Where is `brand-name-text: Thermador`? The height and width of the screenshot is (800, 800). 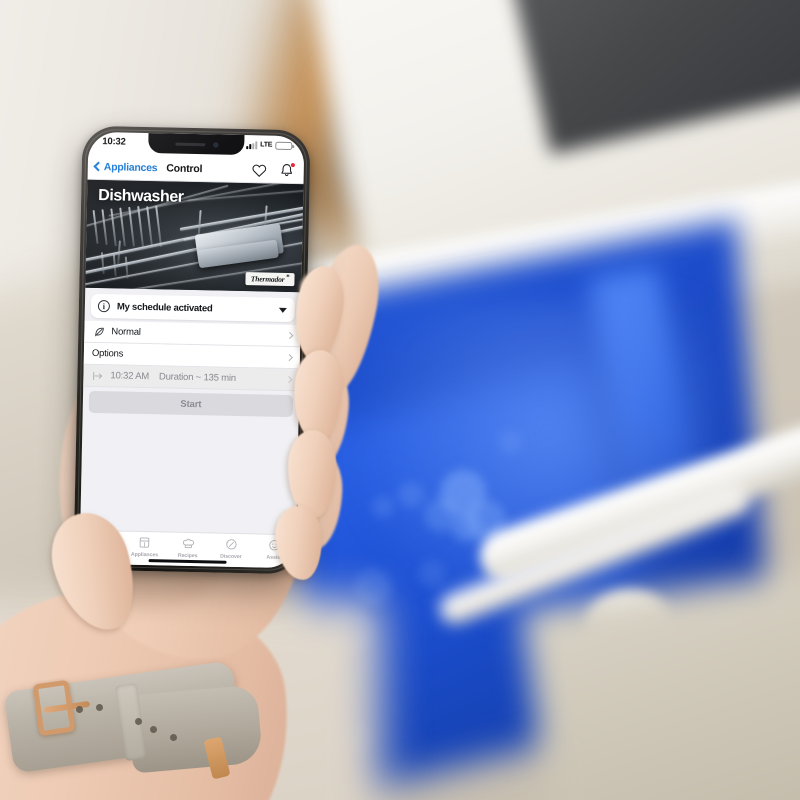 brand-name-text: Thermador is located at coordinates (267, 278).